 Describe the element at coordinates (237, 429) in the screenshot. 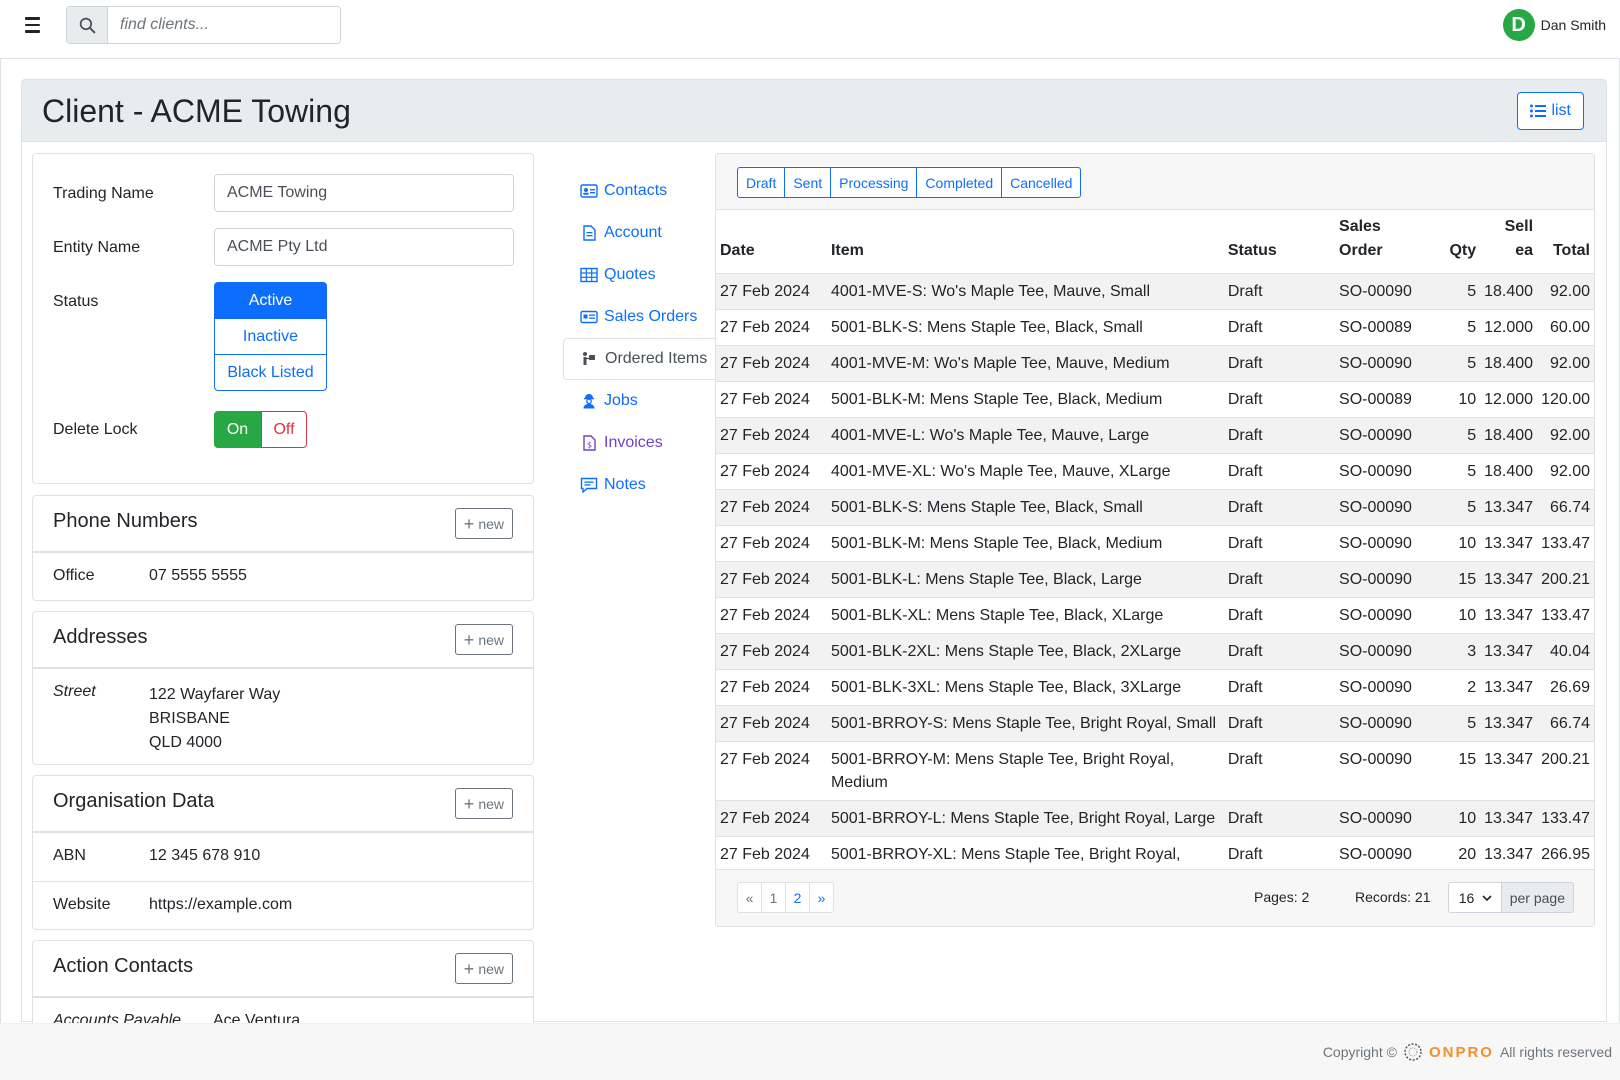

I see `delete-lock-on-button: On` at that location.